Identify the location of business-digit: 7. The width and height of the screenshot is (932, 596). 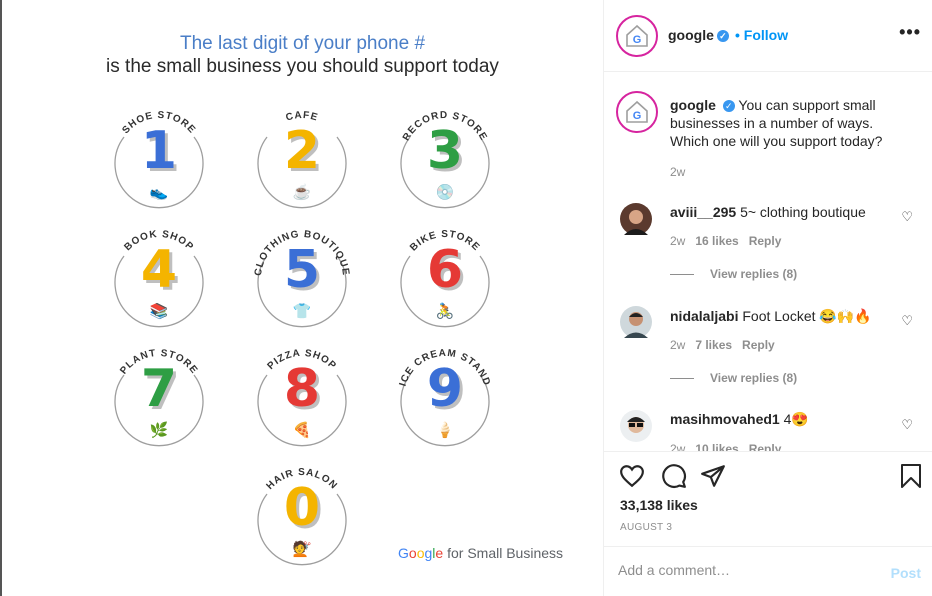
(159, 389).